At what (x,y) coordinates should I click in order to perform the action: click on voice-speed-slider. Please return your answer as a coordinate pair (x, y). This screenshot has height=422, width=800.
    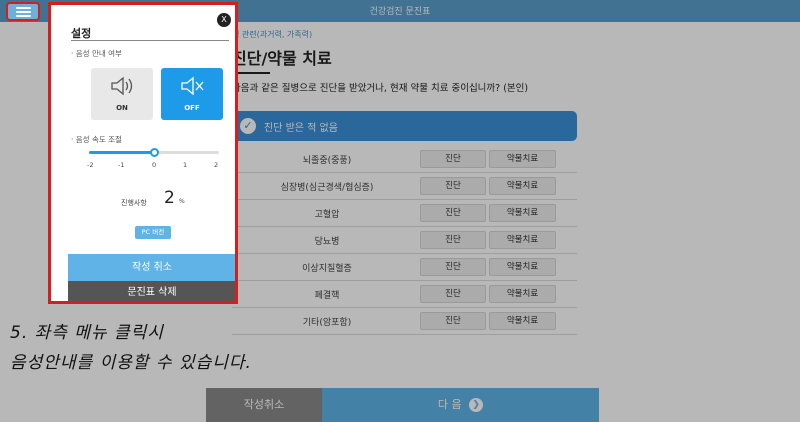
    Looking at the image, I should click on (154, 152).